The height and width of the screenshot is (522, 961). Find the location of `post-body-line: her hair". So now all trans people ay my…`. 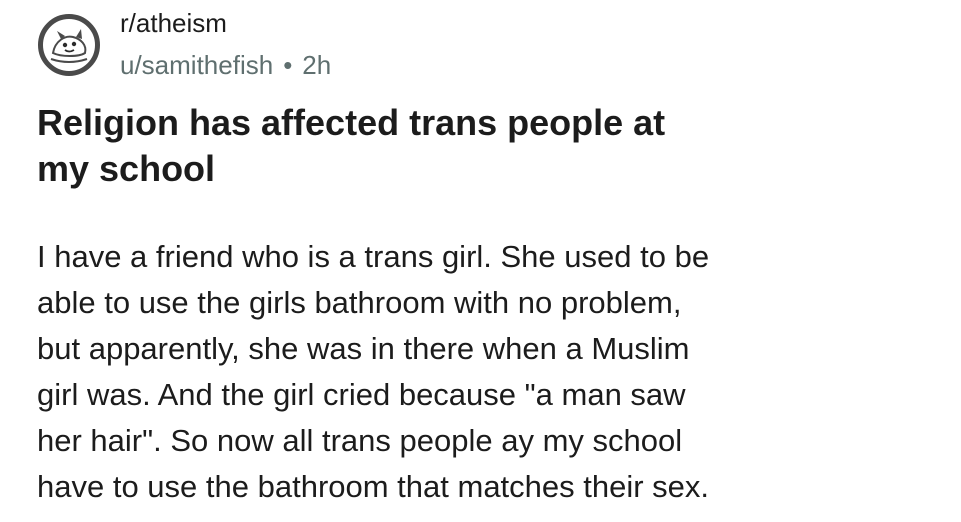

post-body-line: her hair". So now all trans people ay my… is located at coordinates (360, 440).